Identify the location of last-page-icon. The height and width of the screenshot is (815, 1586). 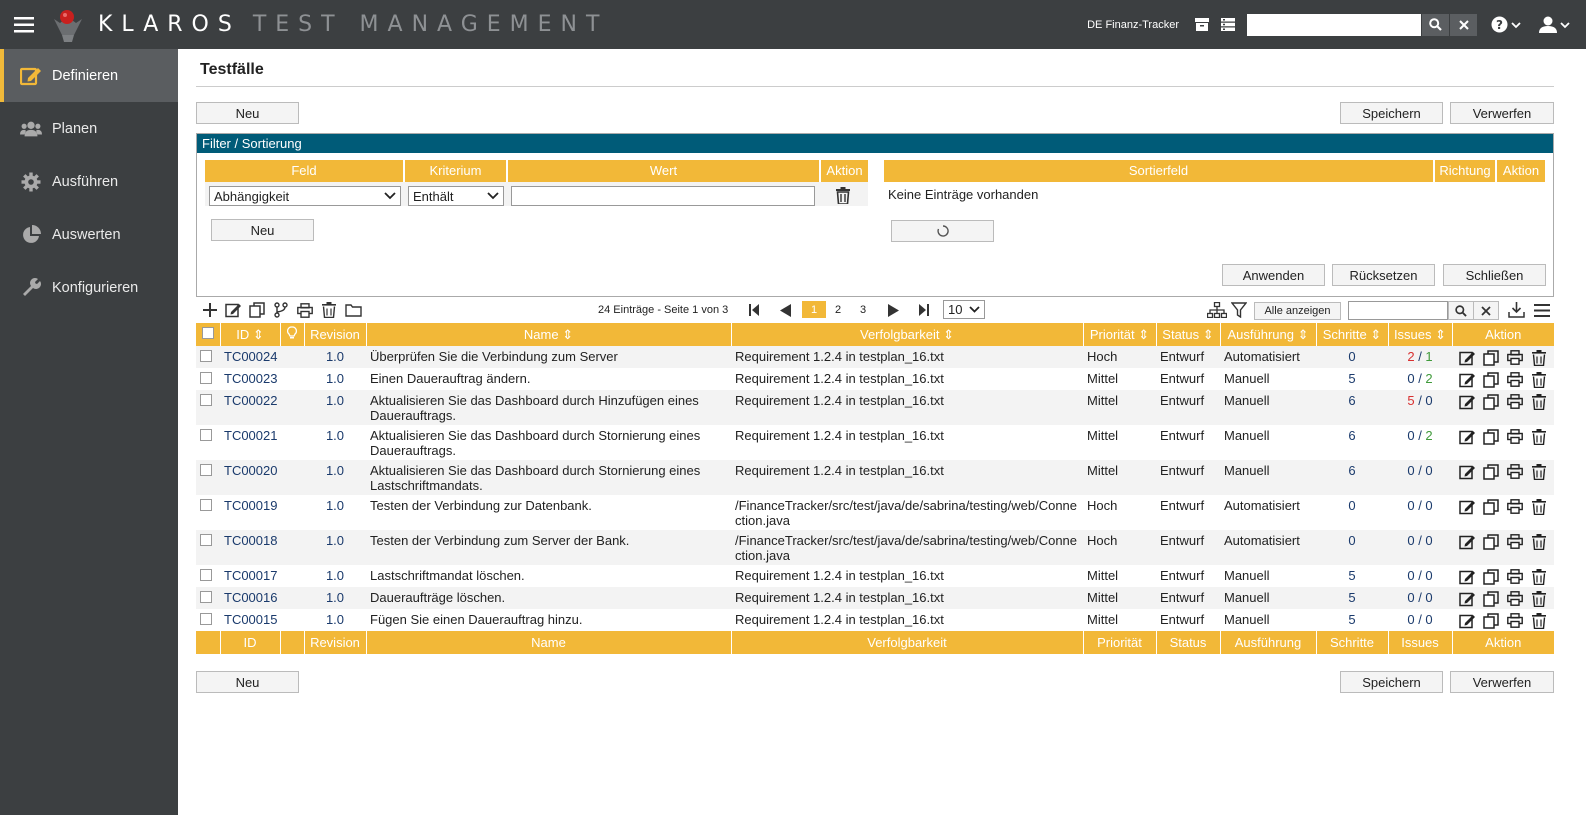
(924, 310).